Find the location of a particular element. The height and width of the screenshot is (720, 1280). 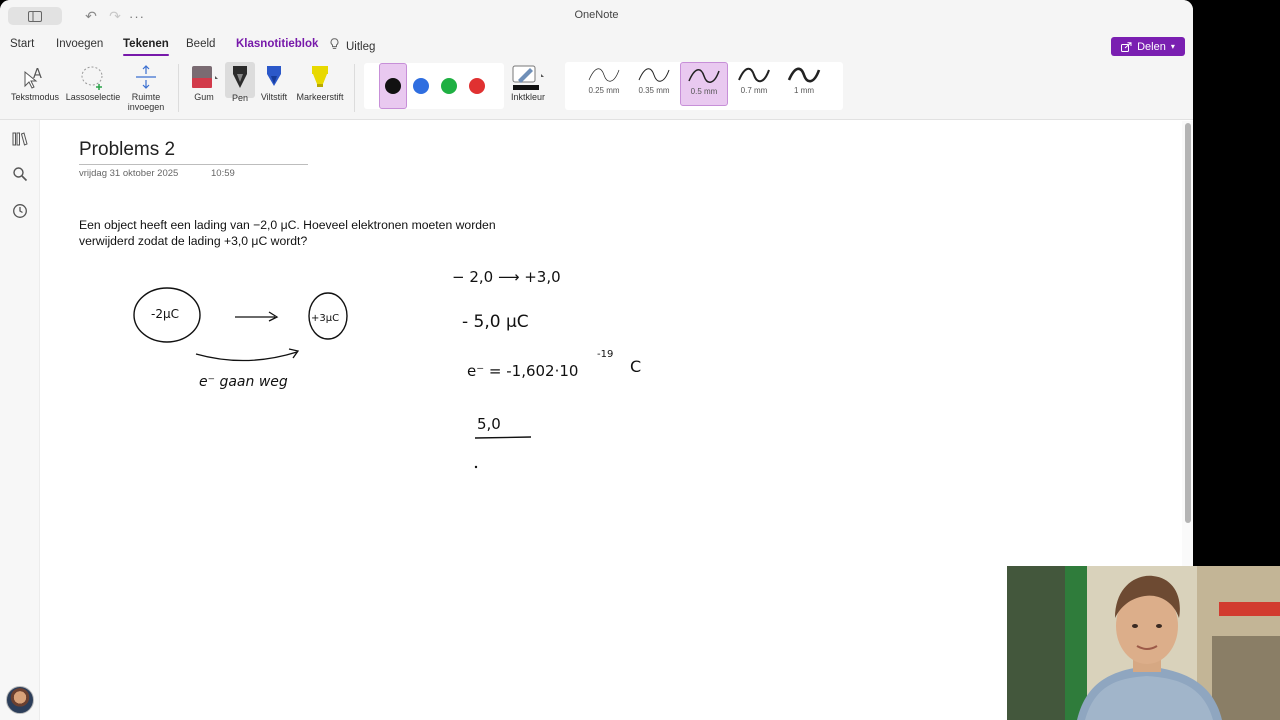

scrollbar-thumb is located at coordinates (1188, 323).